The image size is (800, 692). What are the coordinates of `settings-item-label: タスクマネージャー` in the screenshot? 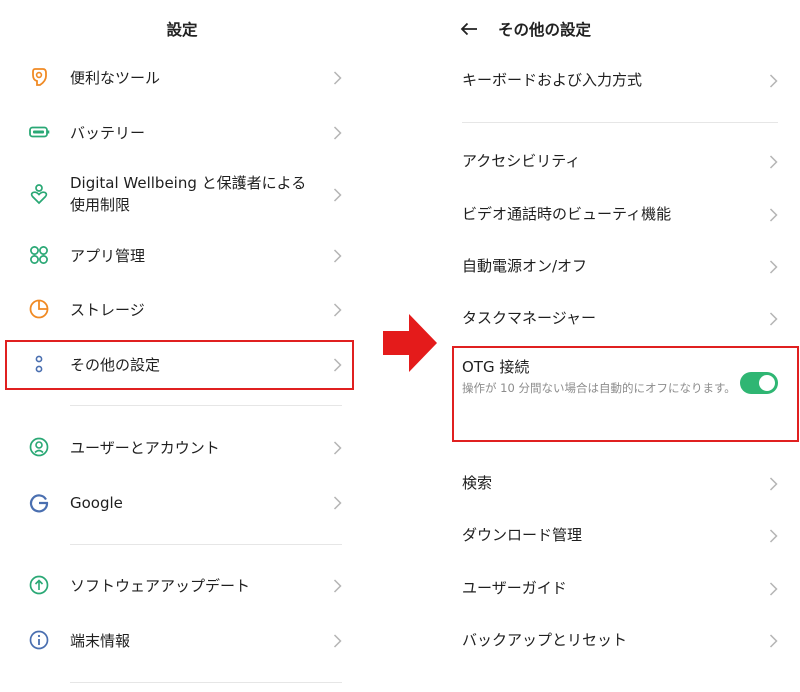 It's located at (529, 318).